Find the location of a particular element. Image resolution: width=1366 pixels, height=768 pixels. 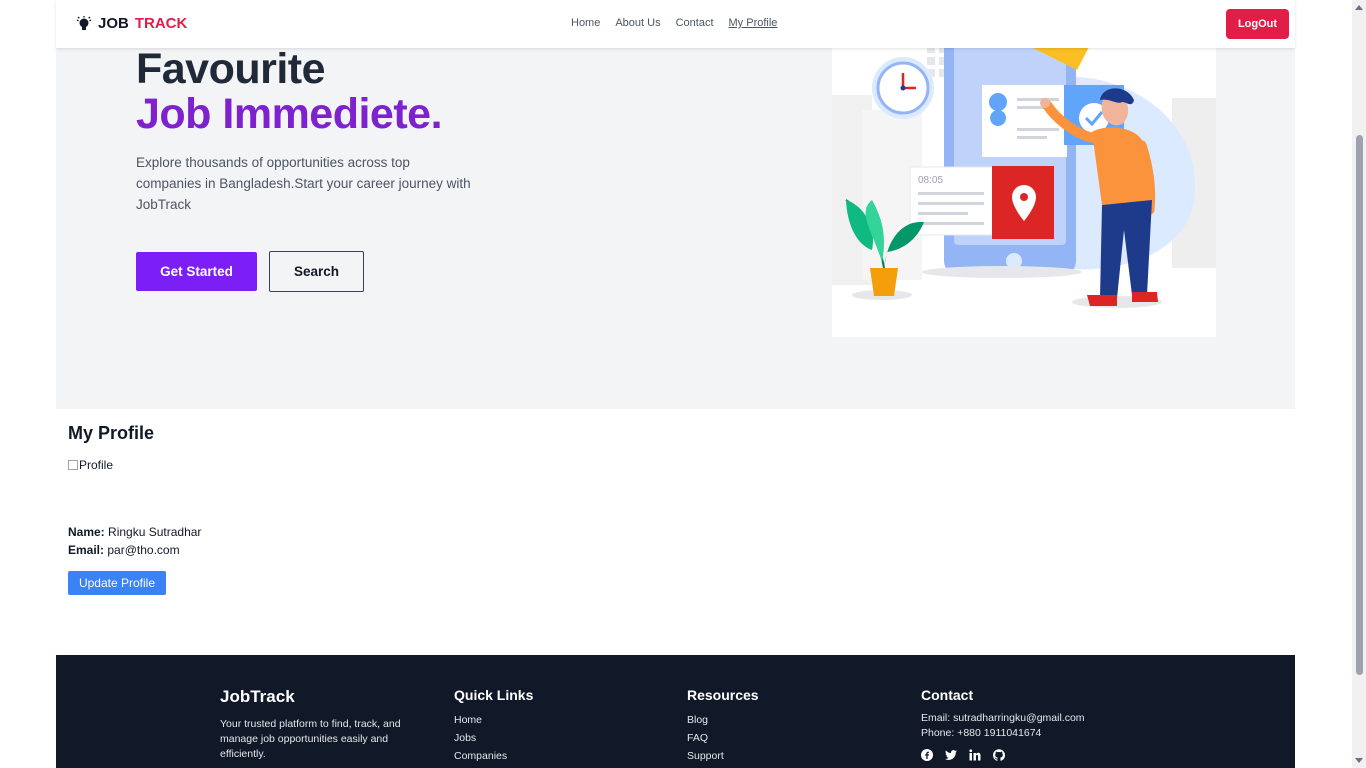

scroll-up-arrow is located at coordinates (1359, 7).